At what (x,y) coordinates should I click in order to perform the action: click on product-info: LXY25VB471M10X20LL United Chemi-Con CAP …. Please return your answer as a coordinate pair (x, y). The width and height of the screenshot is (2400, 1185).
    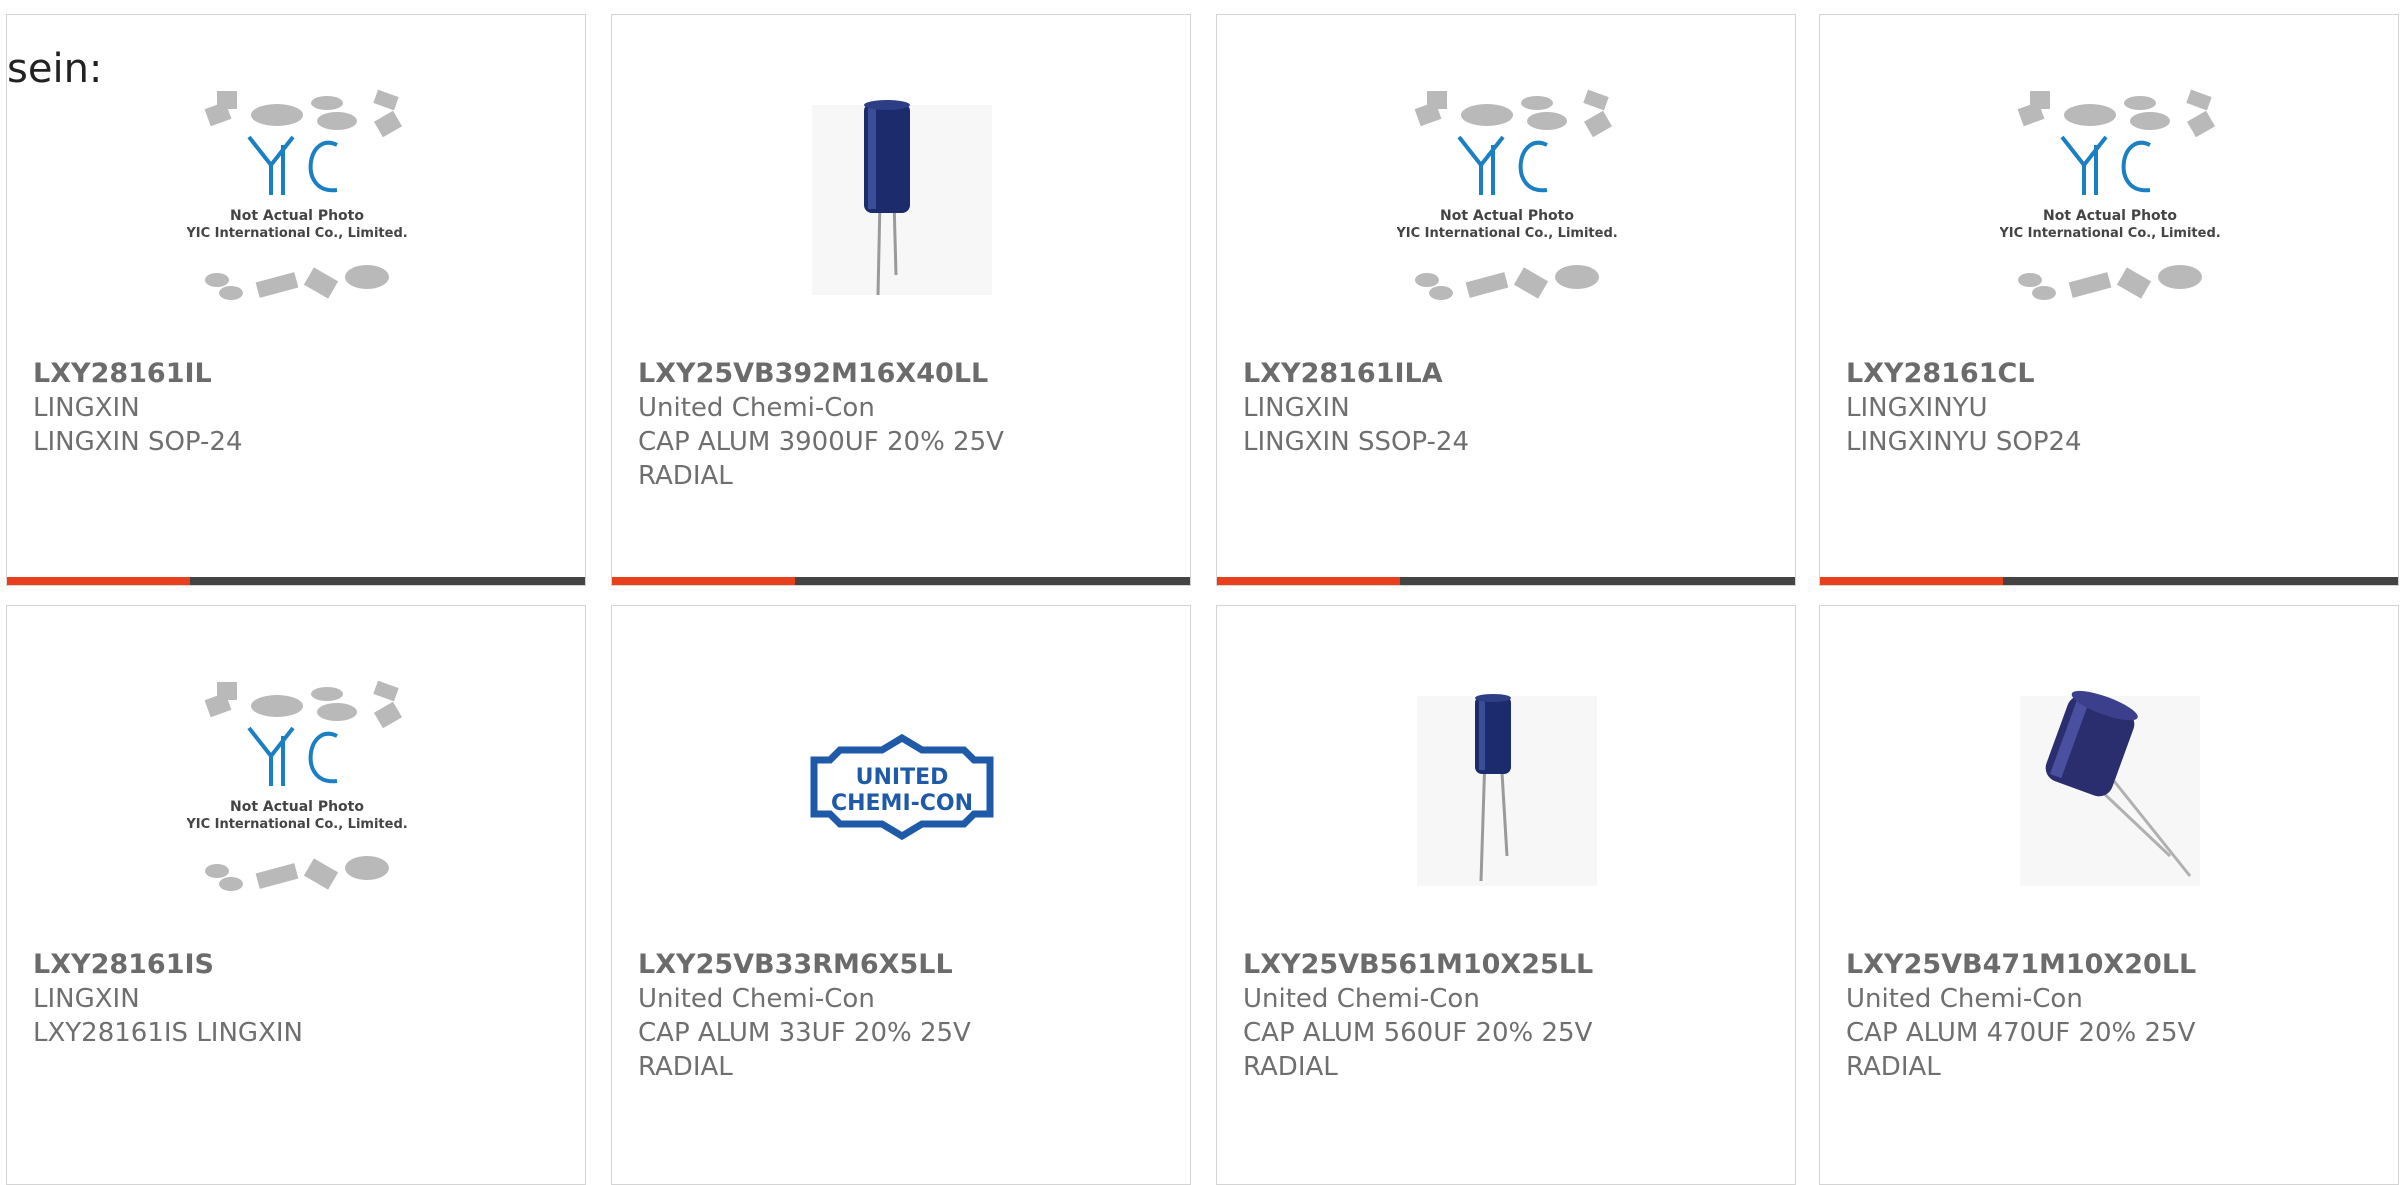
    Looking at the image, I should click on (2116, 1016).